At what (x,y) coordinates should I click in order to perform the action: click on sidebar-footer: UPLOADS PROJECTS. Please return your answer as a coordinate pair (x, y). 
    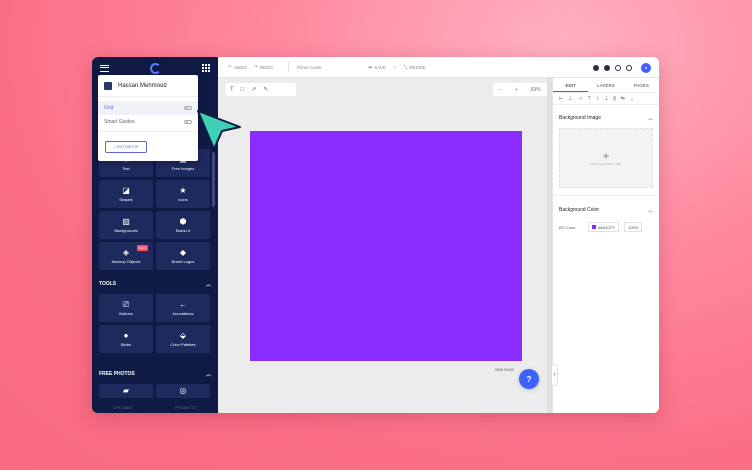
    Looking at the image, I should click on (155, 407).